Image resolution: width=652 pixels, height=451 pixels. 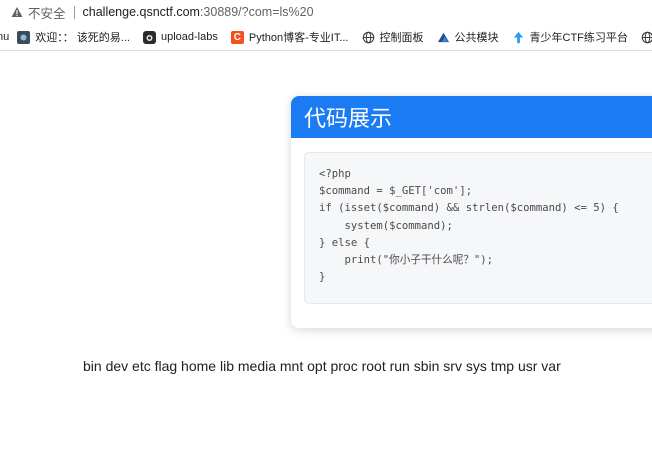 What do you see at coordinates (74, 12) in the screenshot?
I see `address-divider` at bounding box center [74, 12].